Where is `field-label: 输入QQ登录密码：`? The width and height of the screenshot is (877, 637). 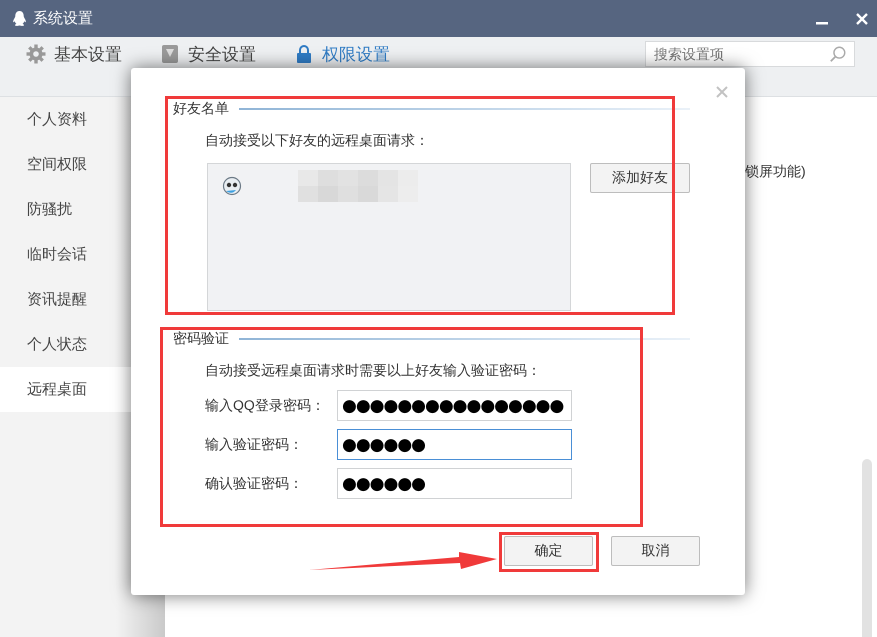
field-label: 输入QQ登录密码： is located at coordinates (265, 405).